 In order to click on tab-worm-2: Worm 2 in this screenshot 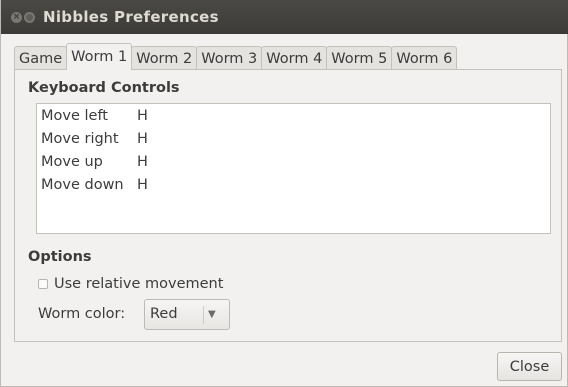, I will do `click(164, 58)`.